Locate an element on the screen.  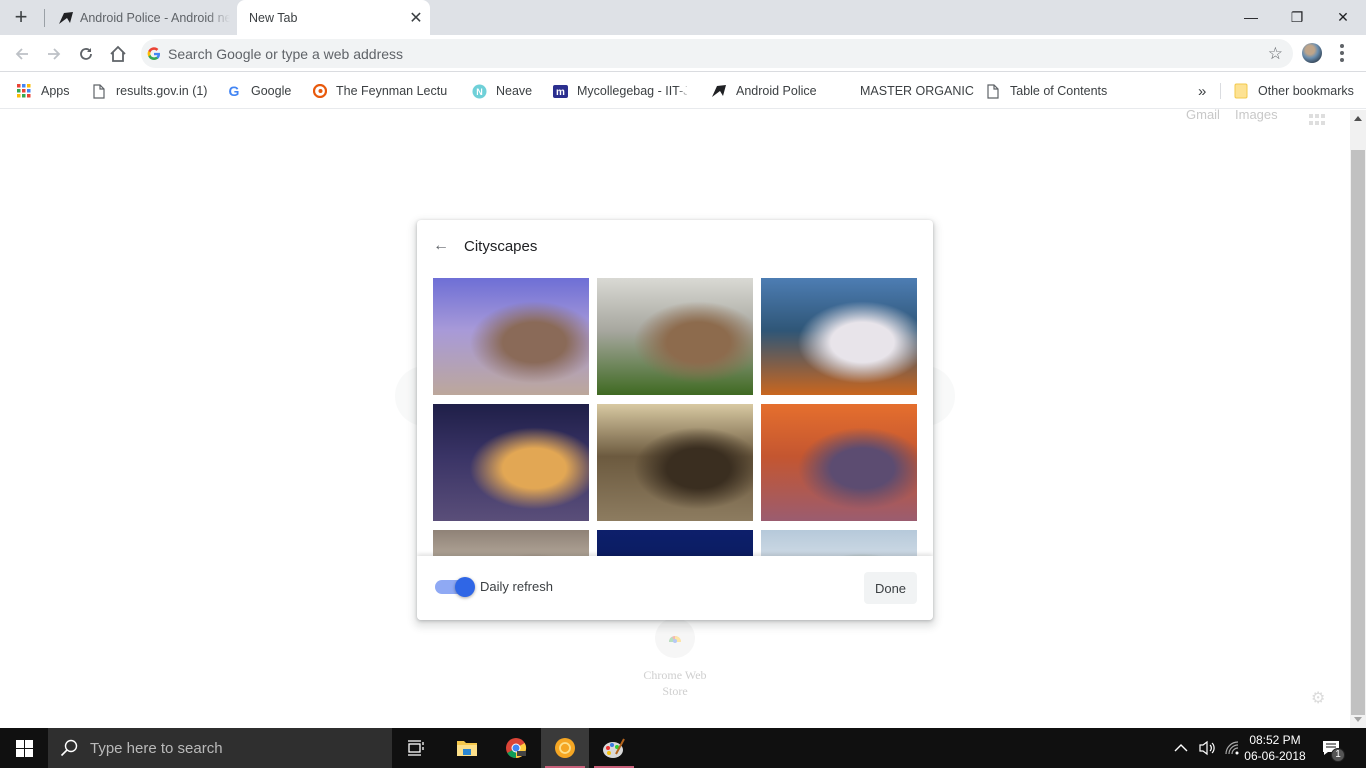
back-arrow-icon: ← is located at coordinates (441, 246).